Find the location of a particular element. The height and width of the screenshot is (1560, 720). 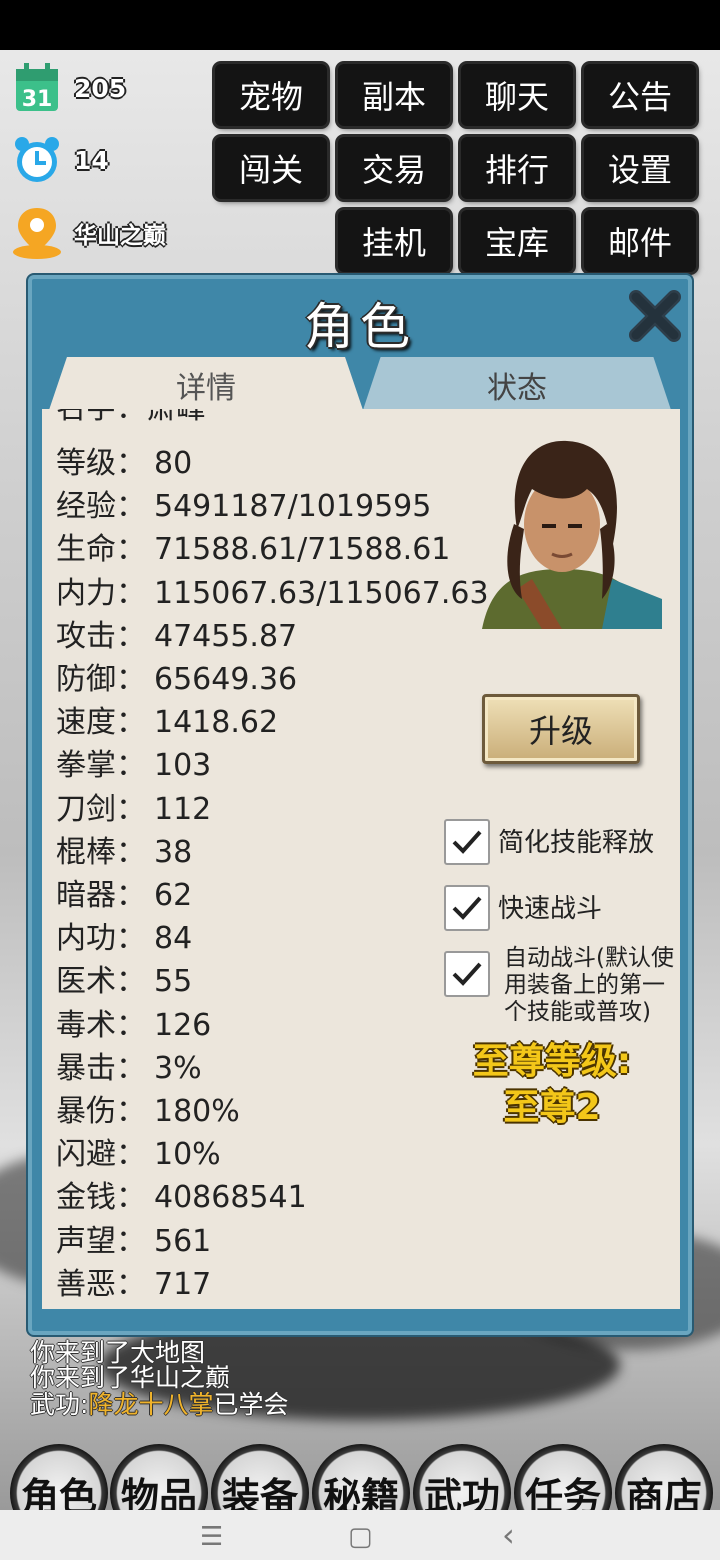

stat-label: 刀剑： is located at coordinates (101, 809).